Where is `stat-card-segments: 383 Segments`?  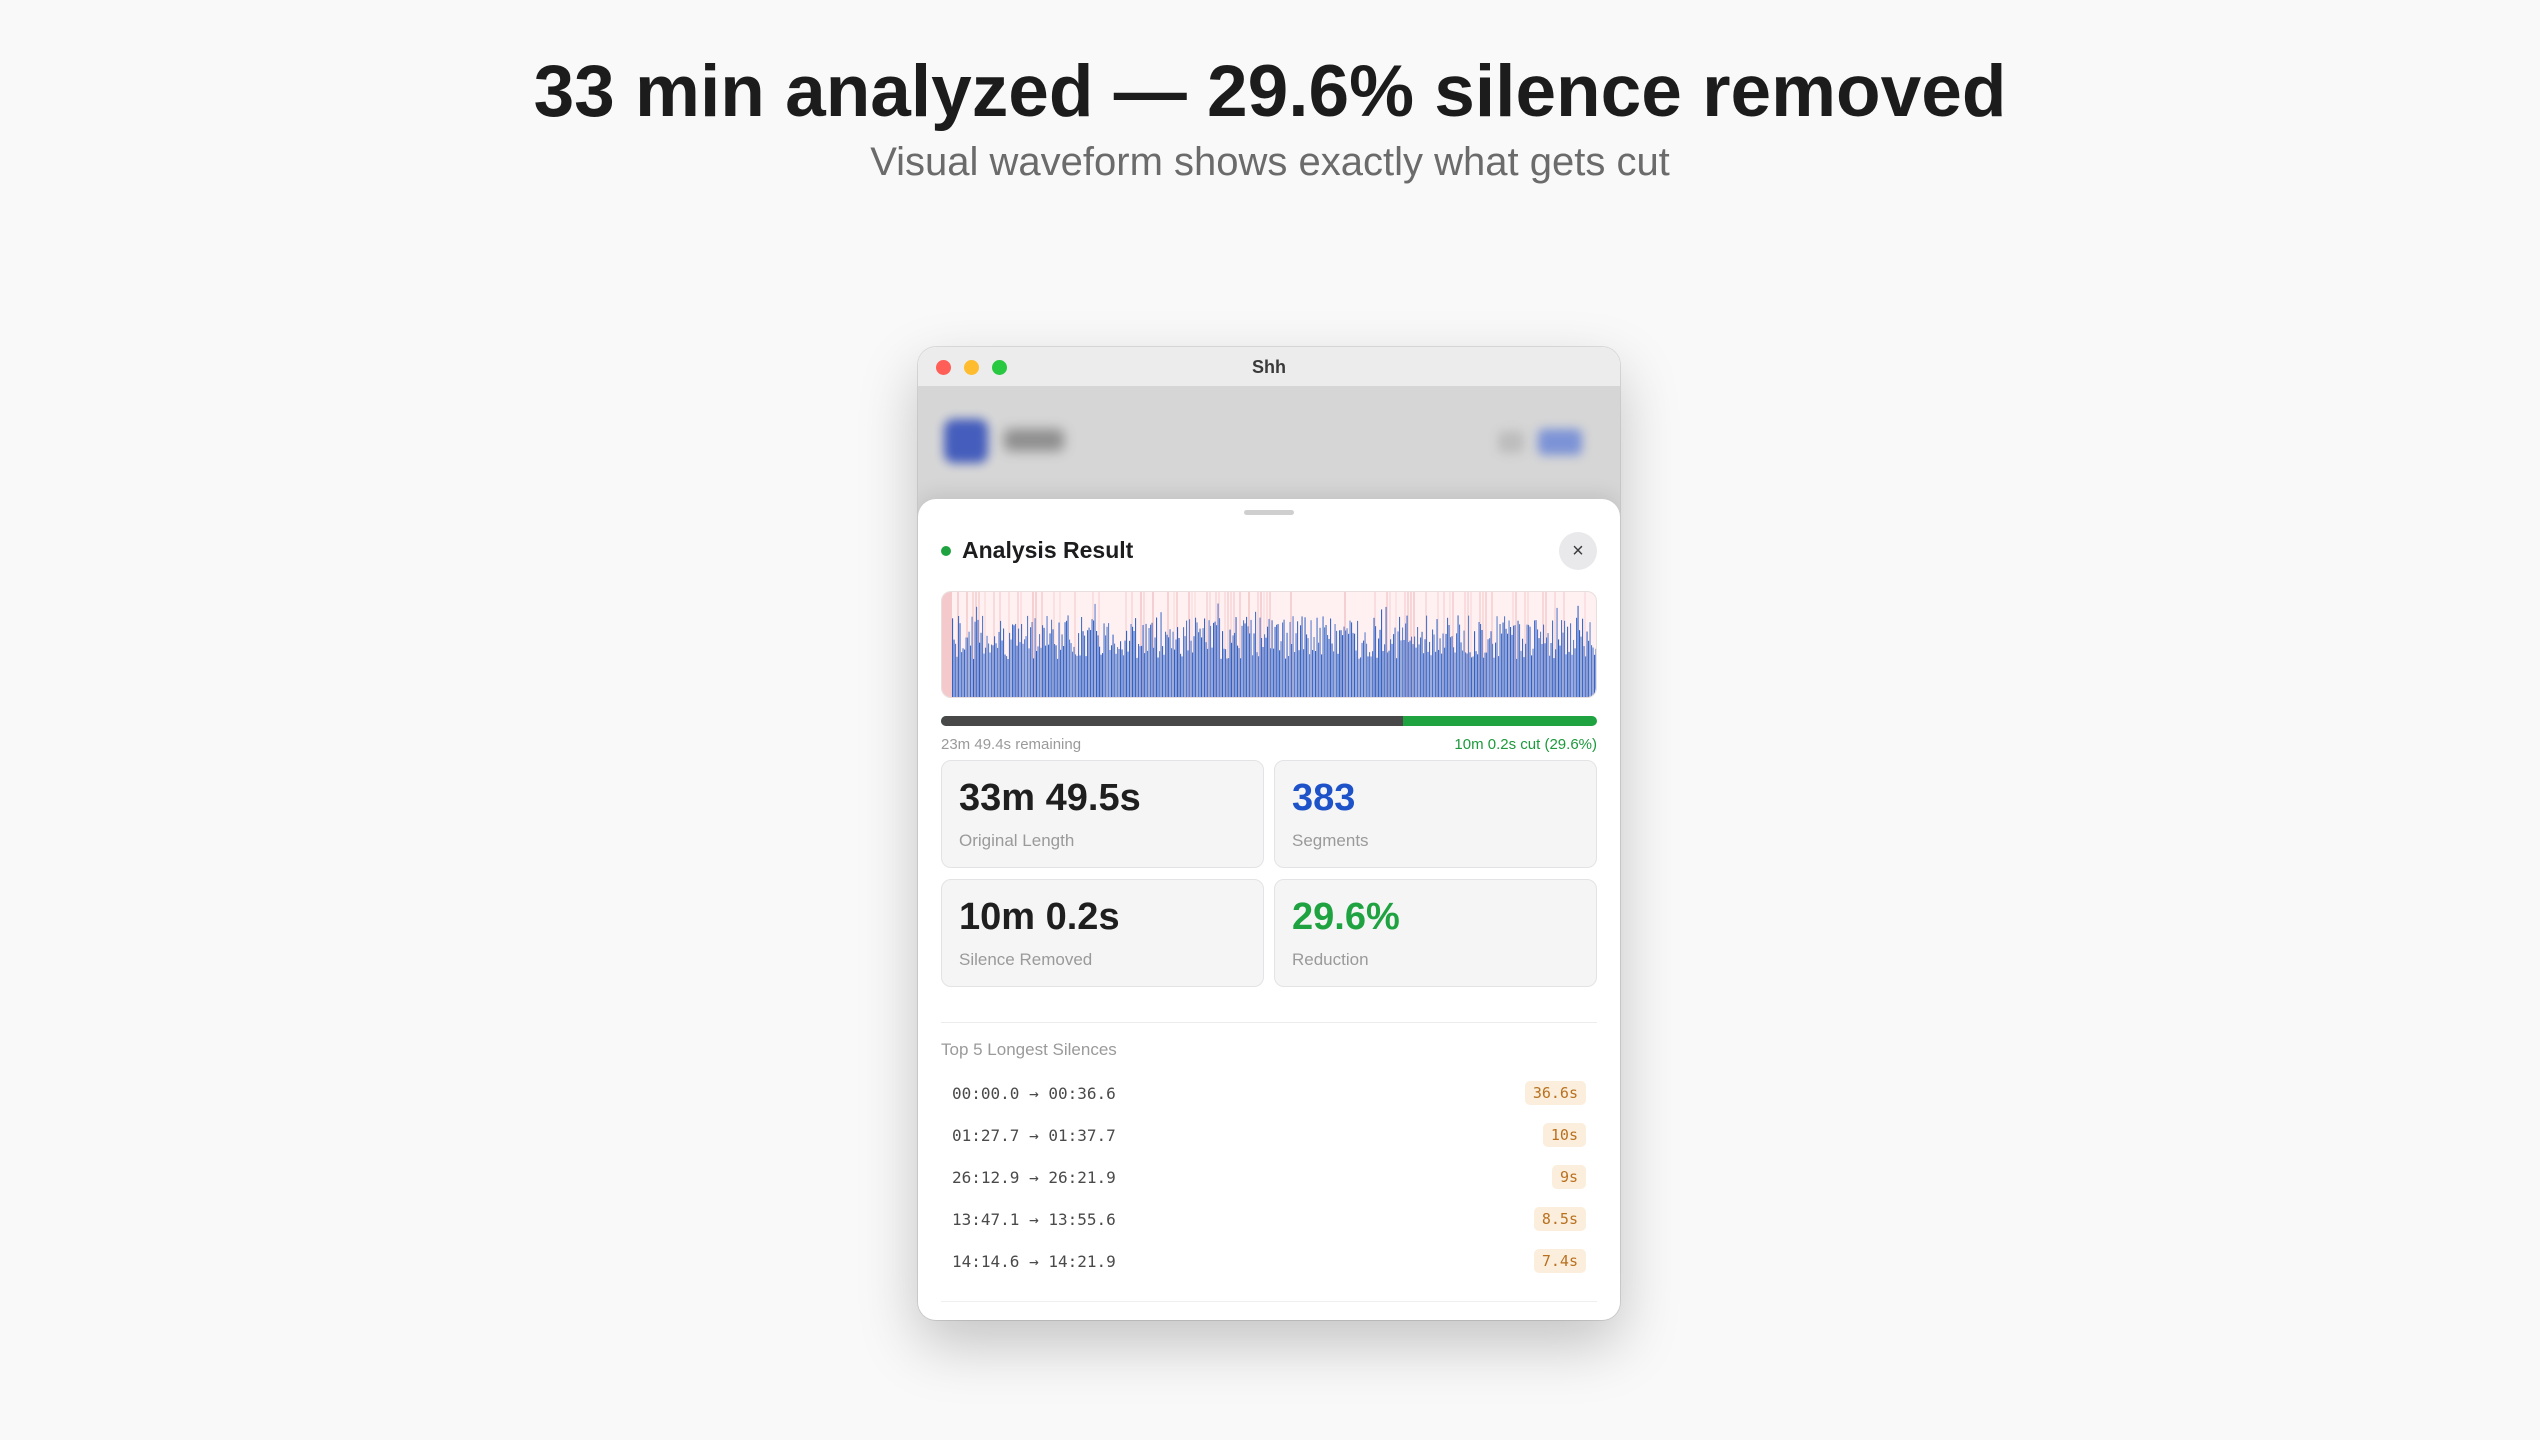 stat-card-segments: 383 Segments is located at coordinates (1435, 814).